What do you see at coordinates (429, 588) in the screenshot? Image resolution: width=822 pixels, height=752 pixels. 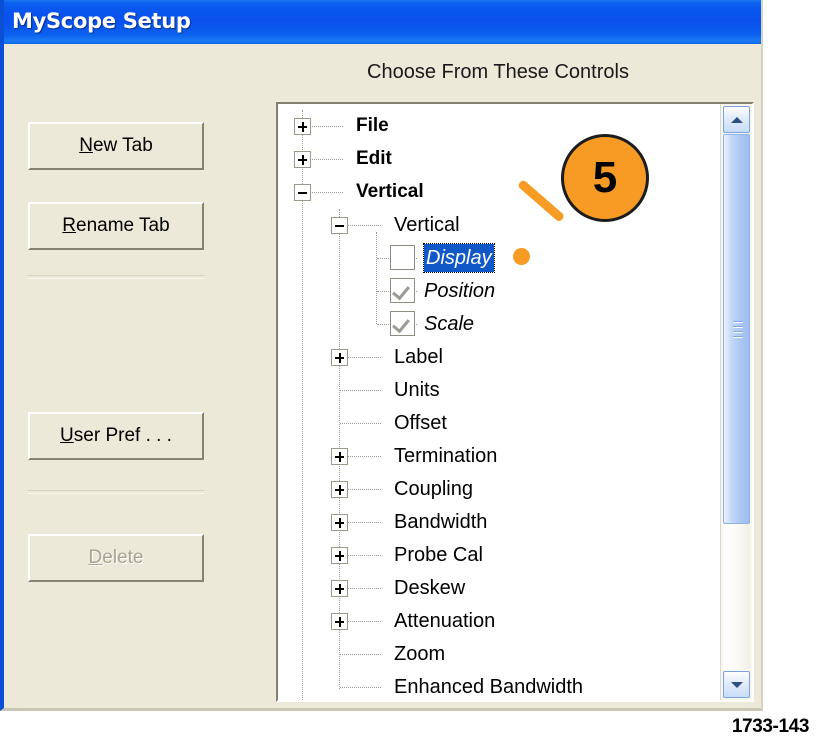 I see `tree-node-label: Deskew` at bounding box center [429, 588].